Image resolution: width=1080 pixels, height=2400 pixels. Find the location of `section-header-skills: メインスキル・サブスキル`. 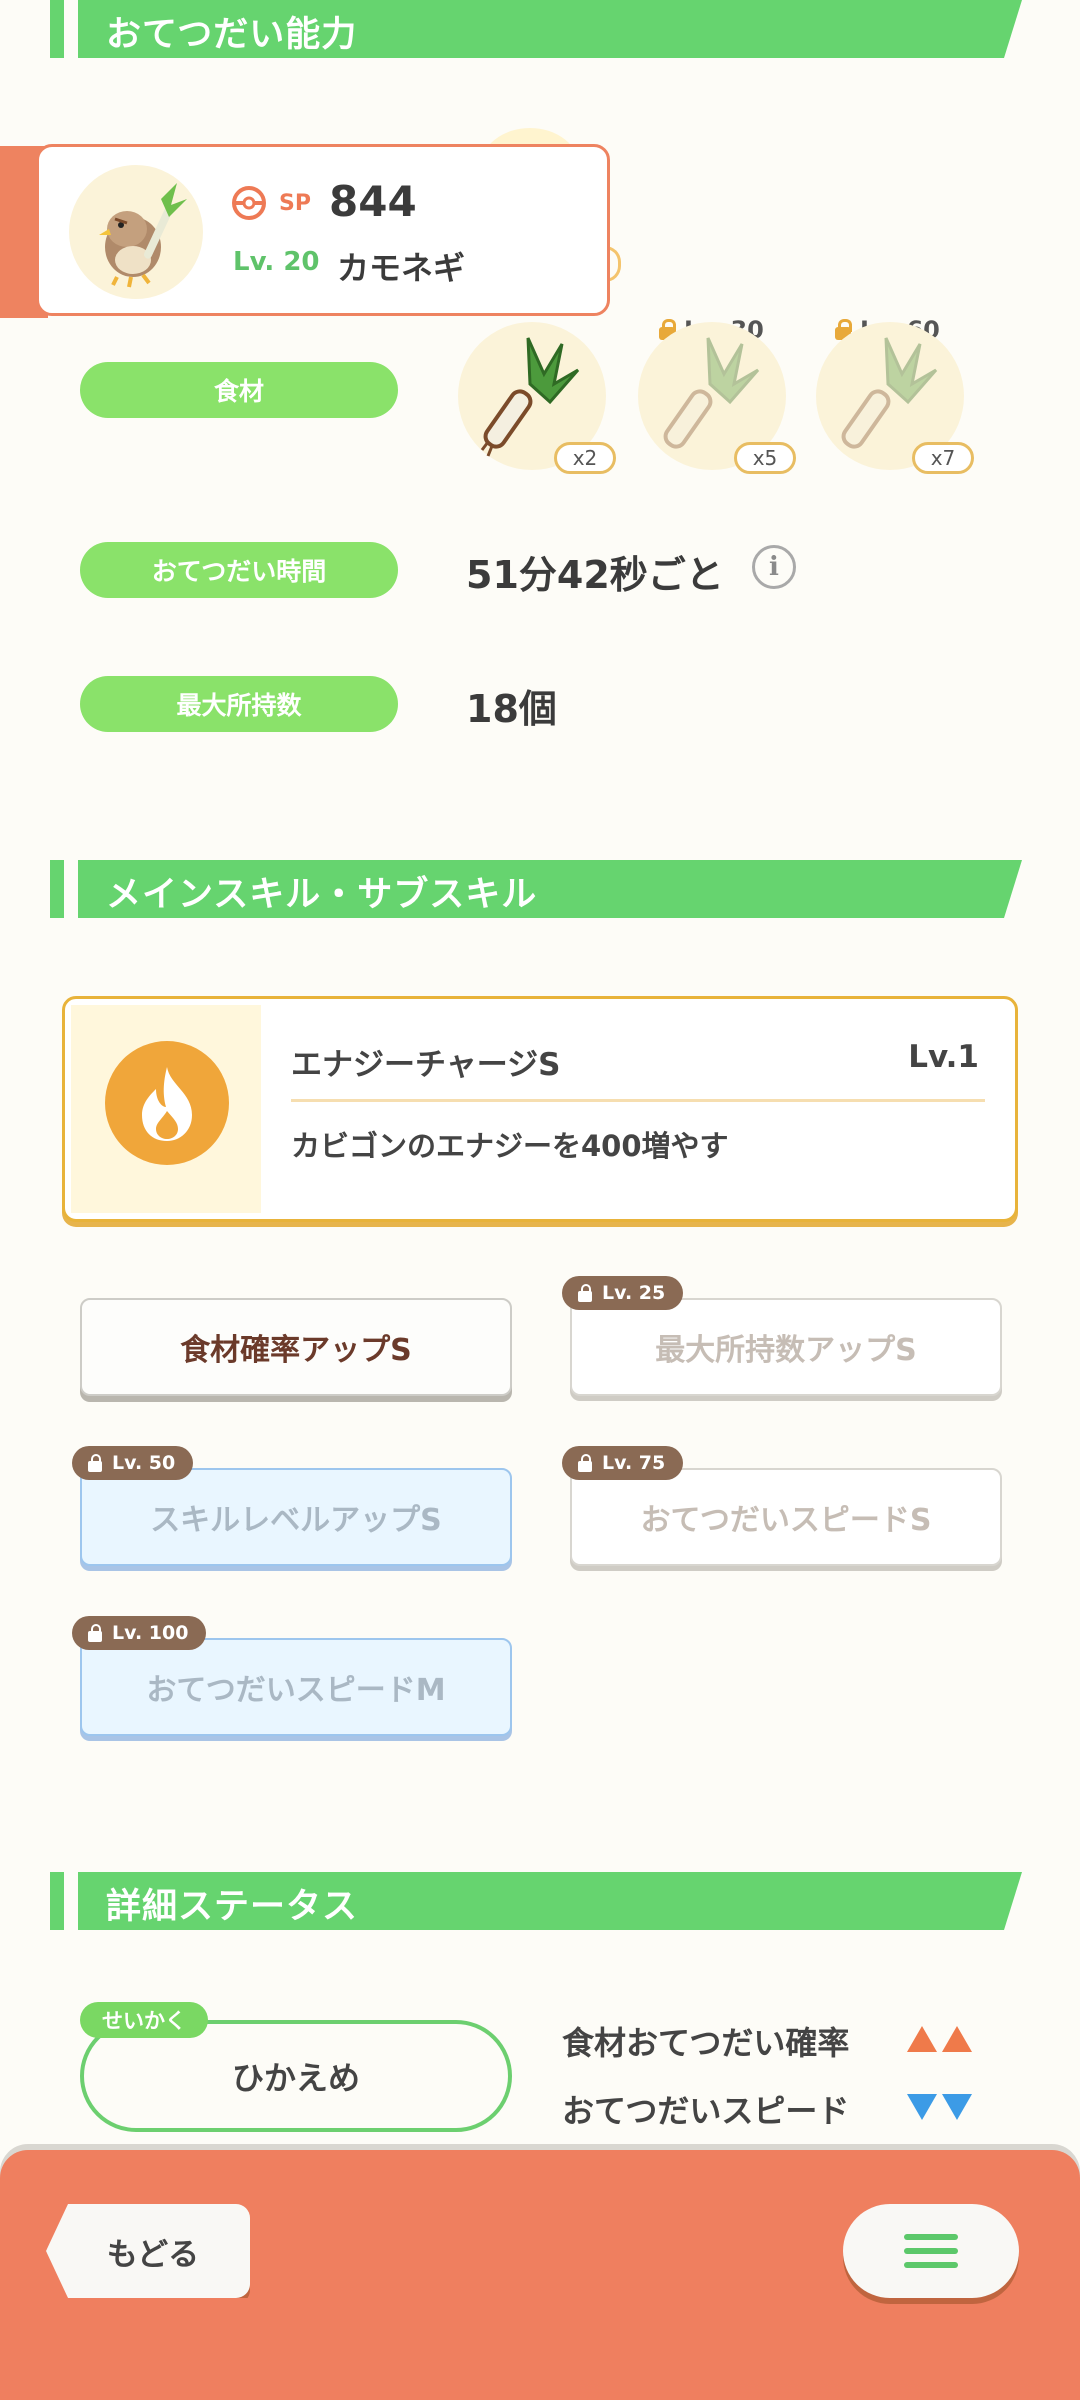

section-header-skills: メインスキル・サブスキル is located at coordinates (540, 889).